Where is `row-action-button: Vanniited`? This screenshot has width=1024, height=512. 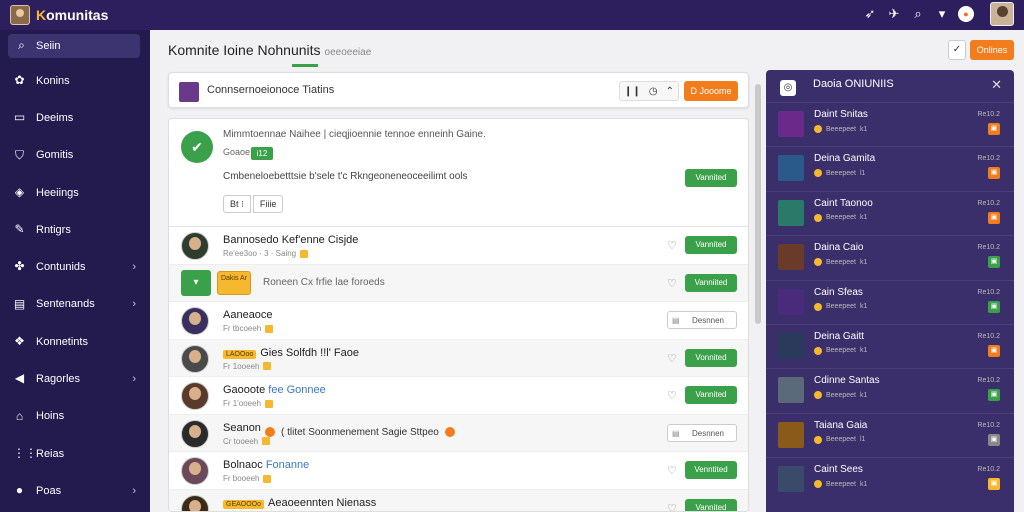 row-action-button: Vanniited is located at coordinates (711, 282).